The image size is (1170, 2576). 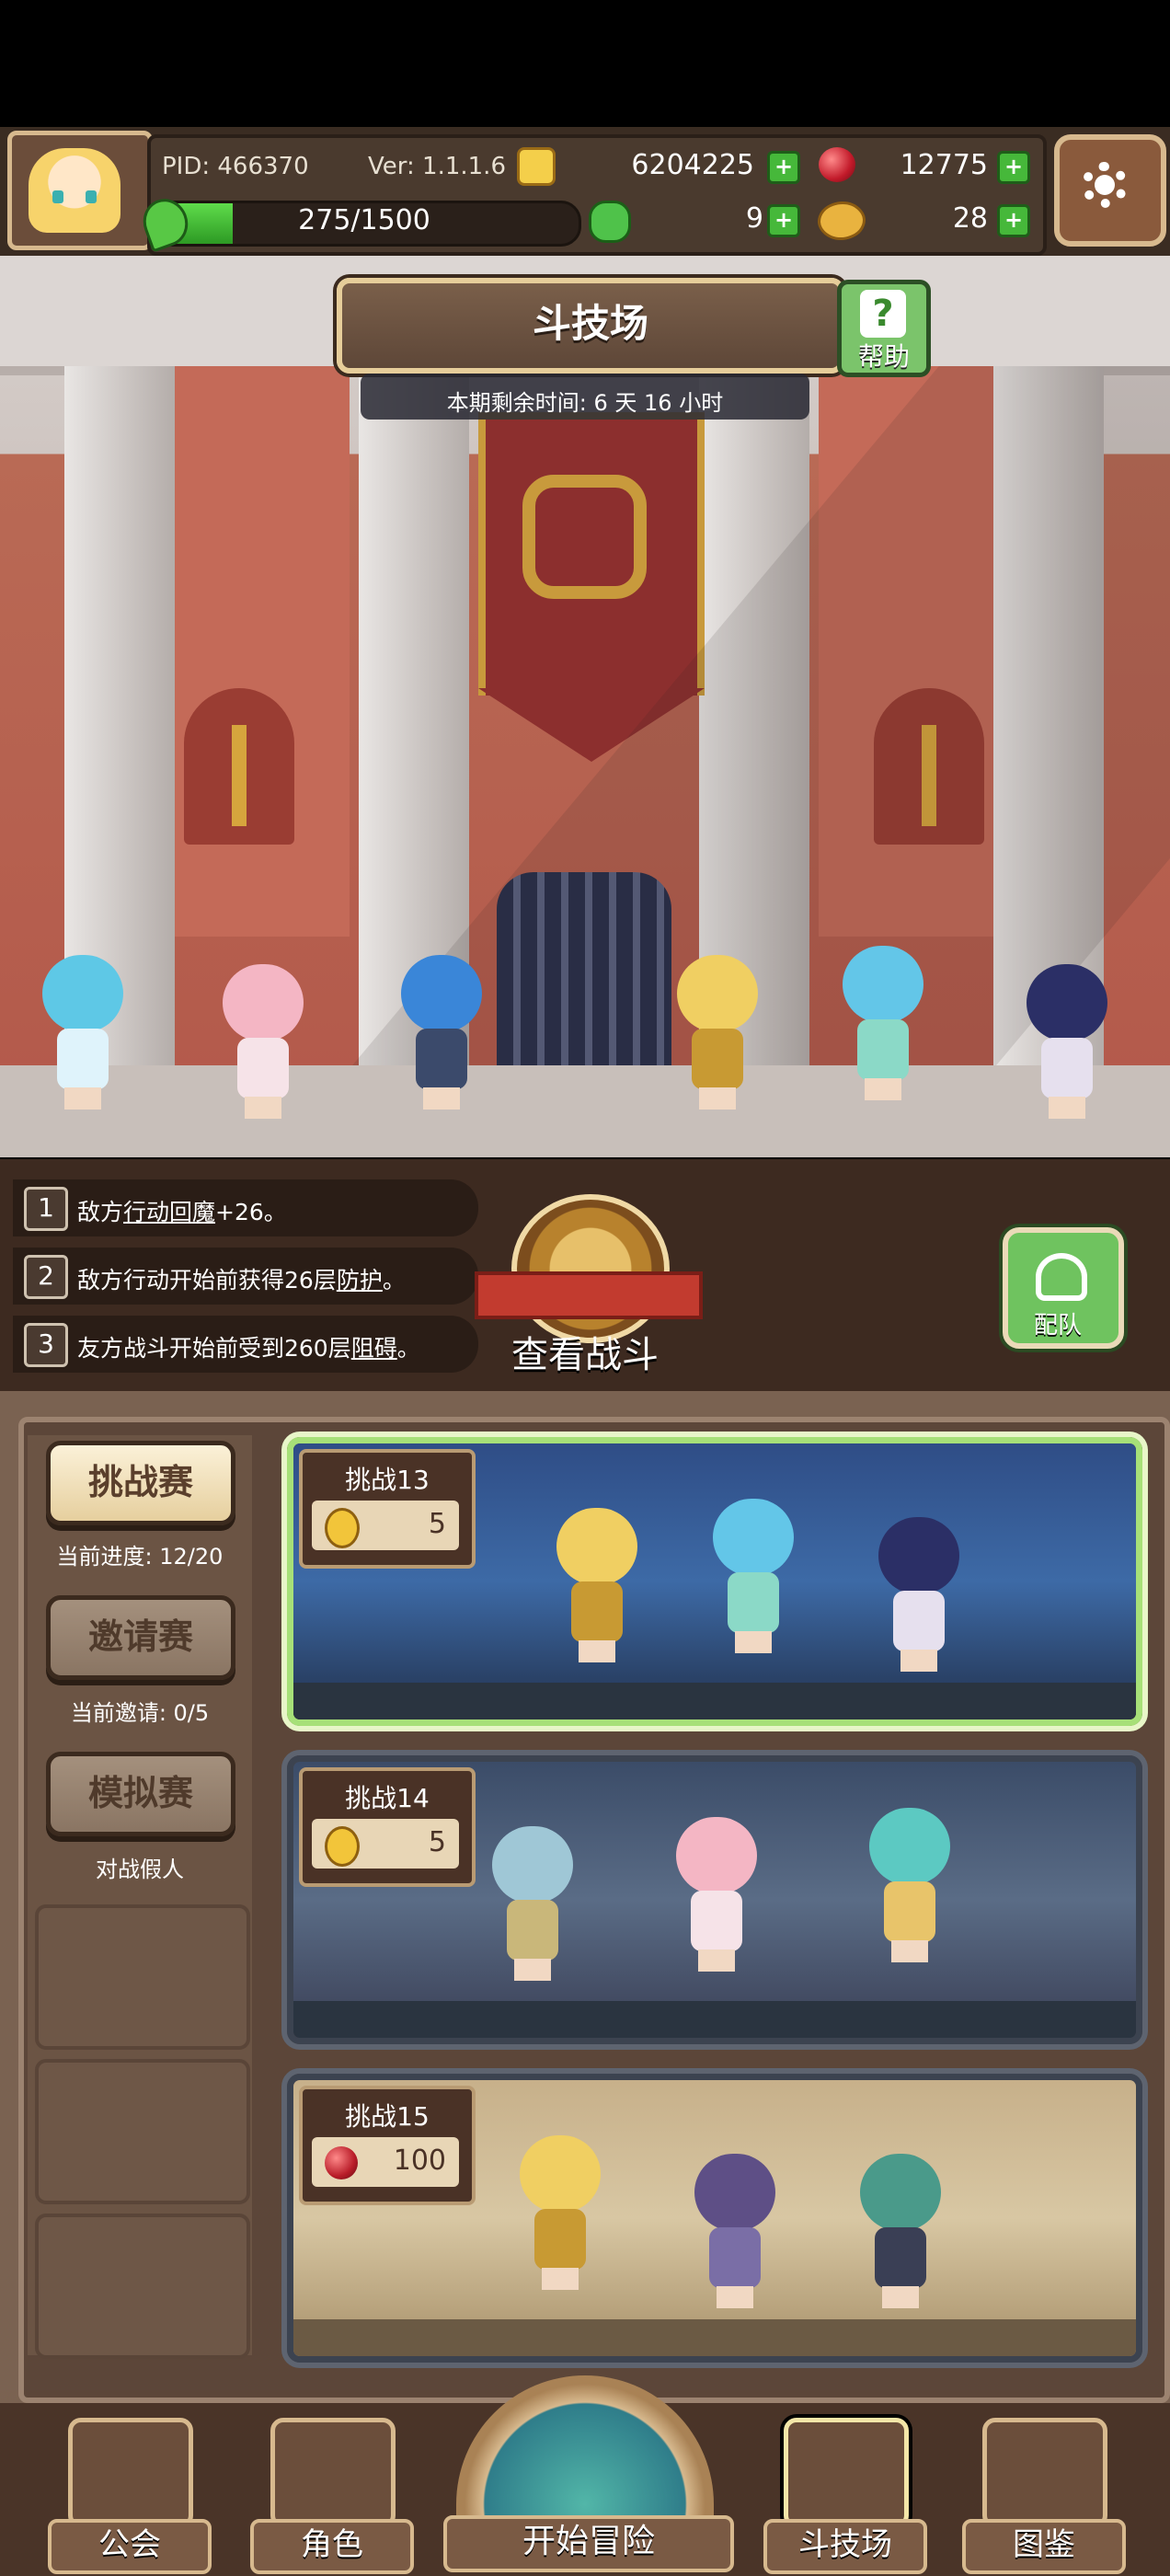 I want to click on nav-start-adventure: 开始冒险, so click(x=588, y=2475).